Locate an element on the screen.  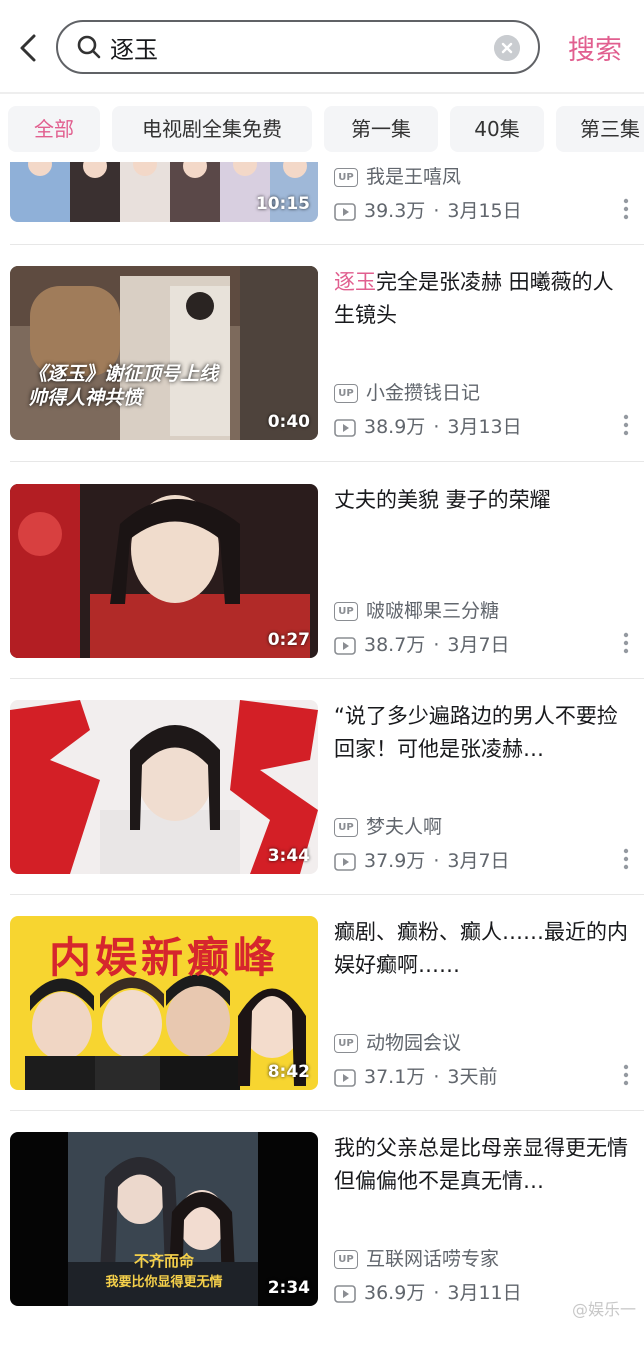
search-box is located at coordinates (298, 47).